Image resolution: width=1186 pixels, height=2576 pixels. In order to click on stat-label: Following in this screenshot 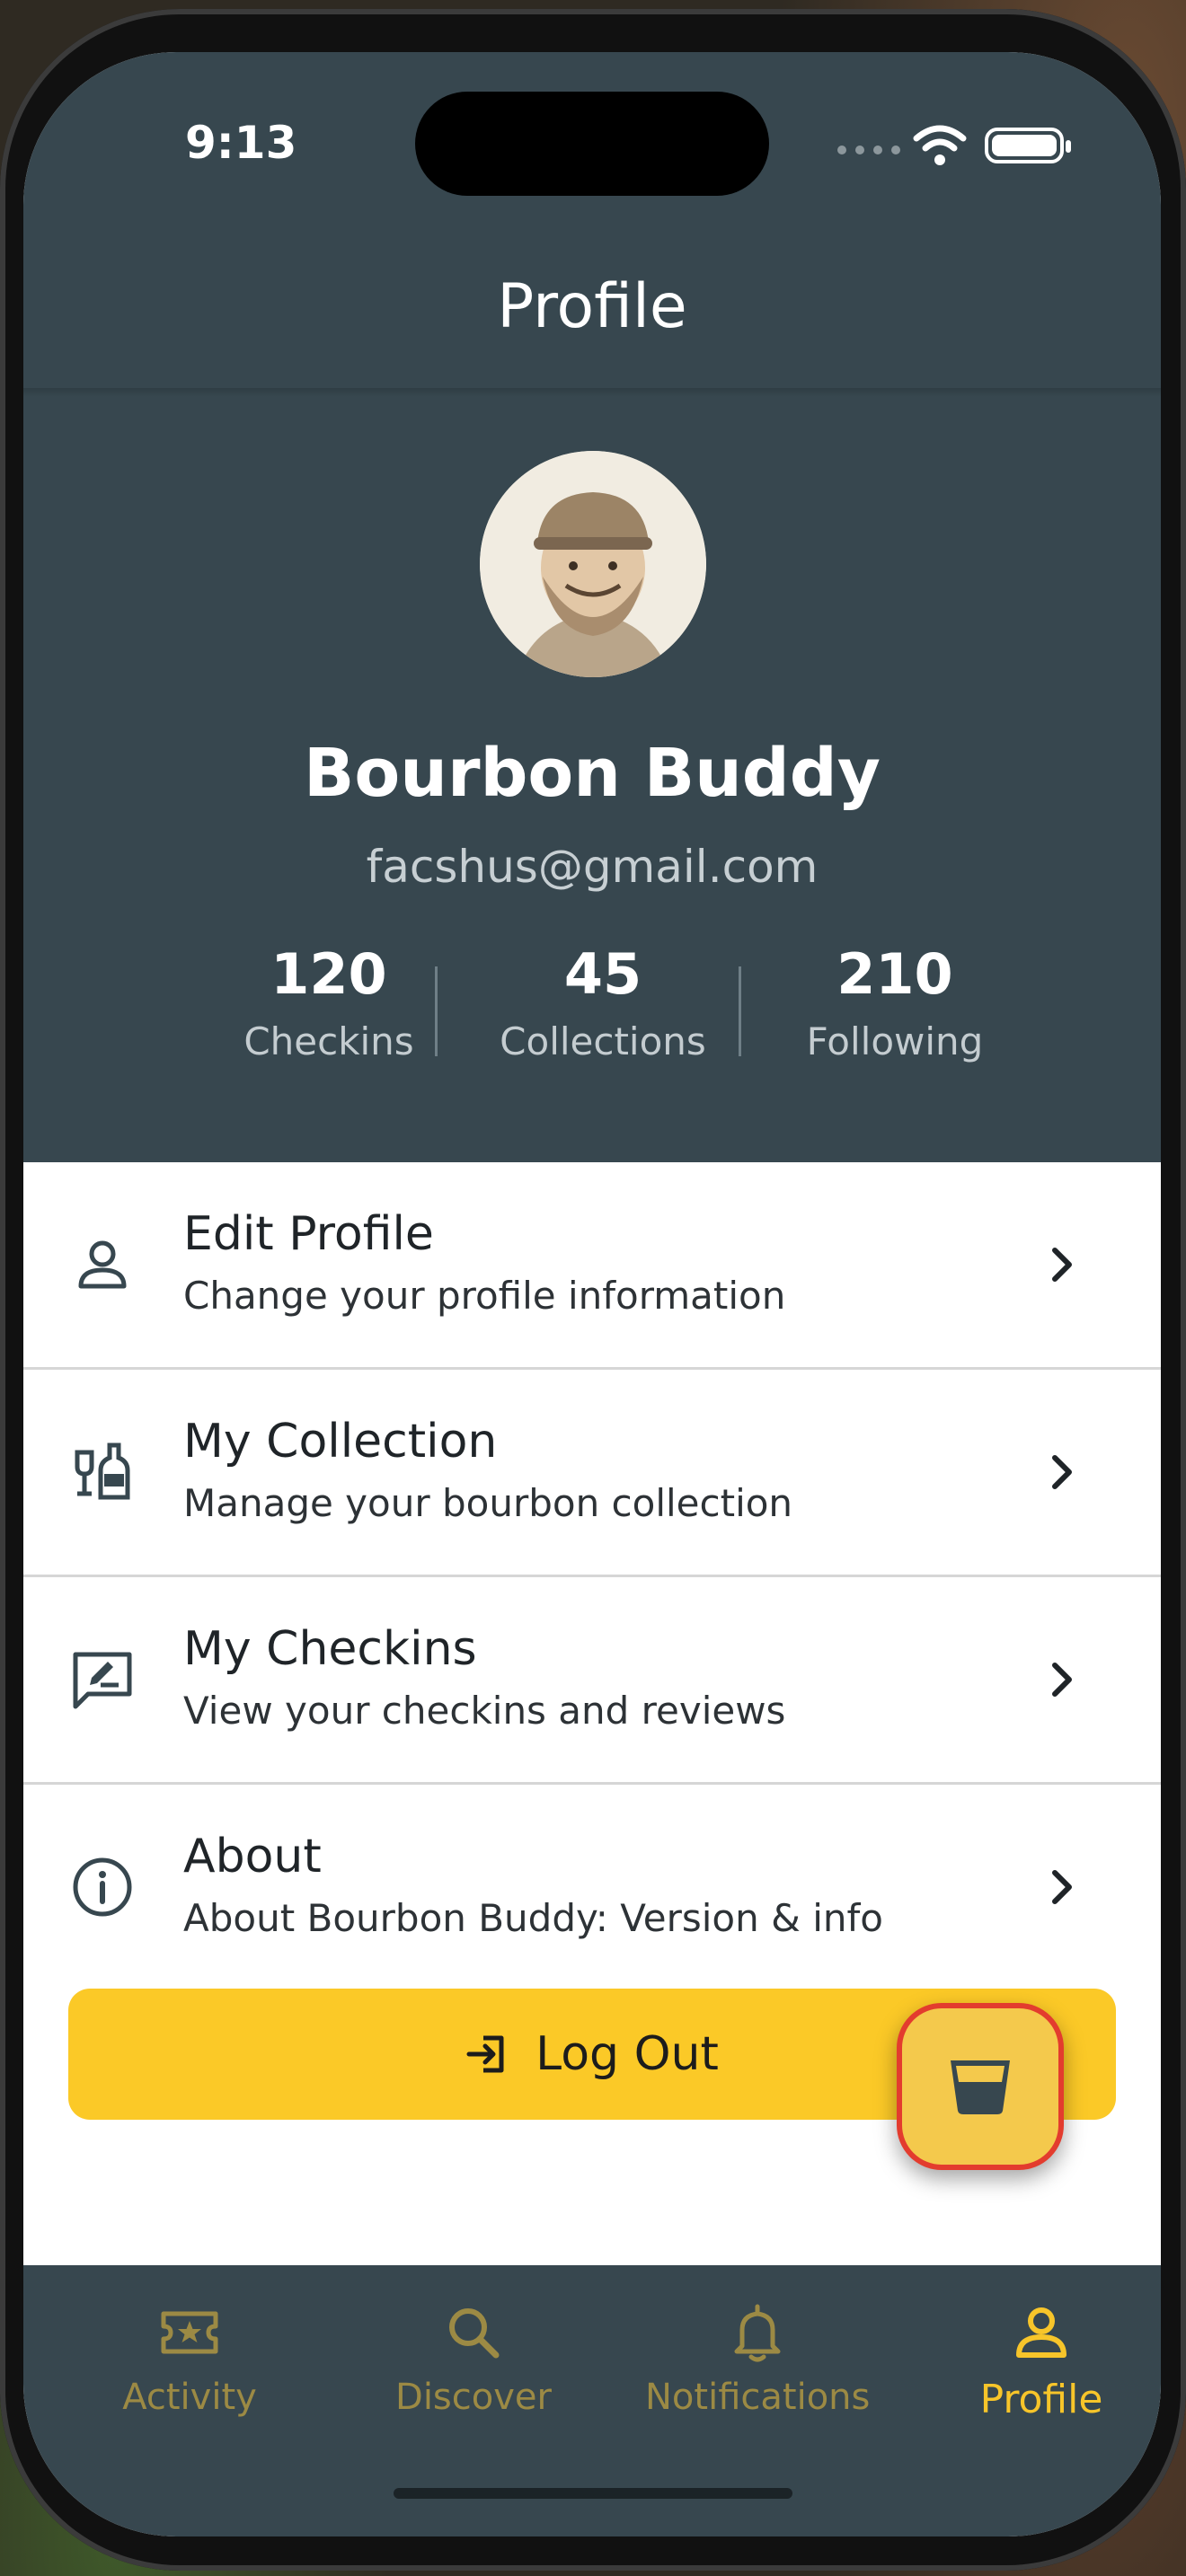, I will do `click(895, 1041)`.